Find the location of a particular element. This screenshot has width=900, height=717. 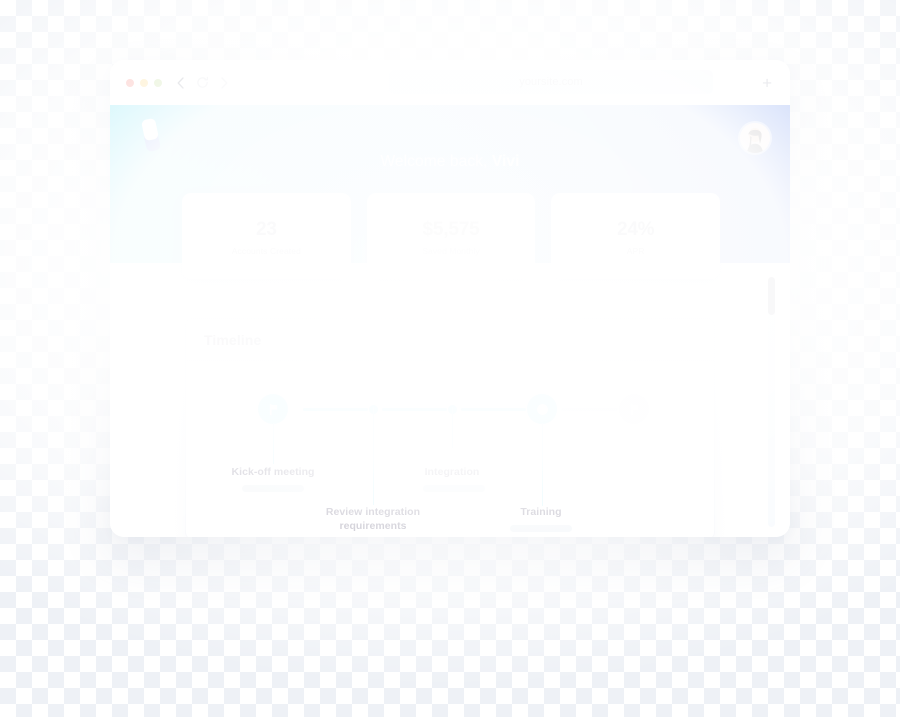

stat-card: $5,575 Saved Monthly is located at coordinates (451, 236).